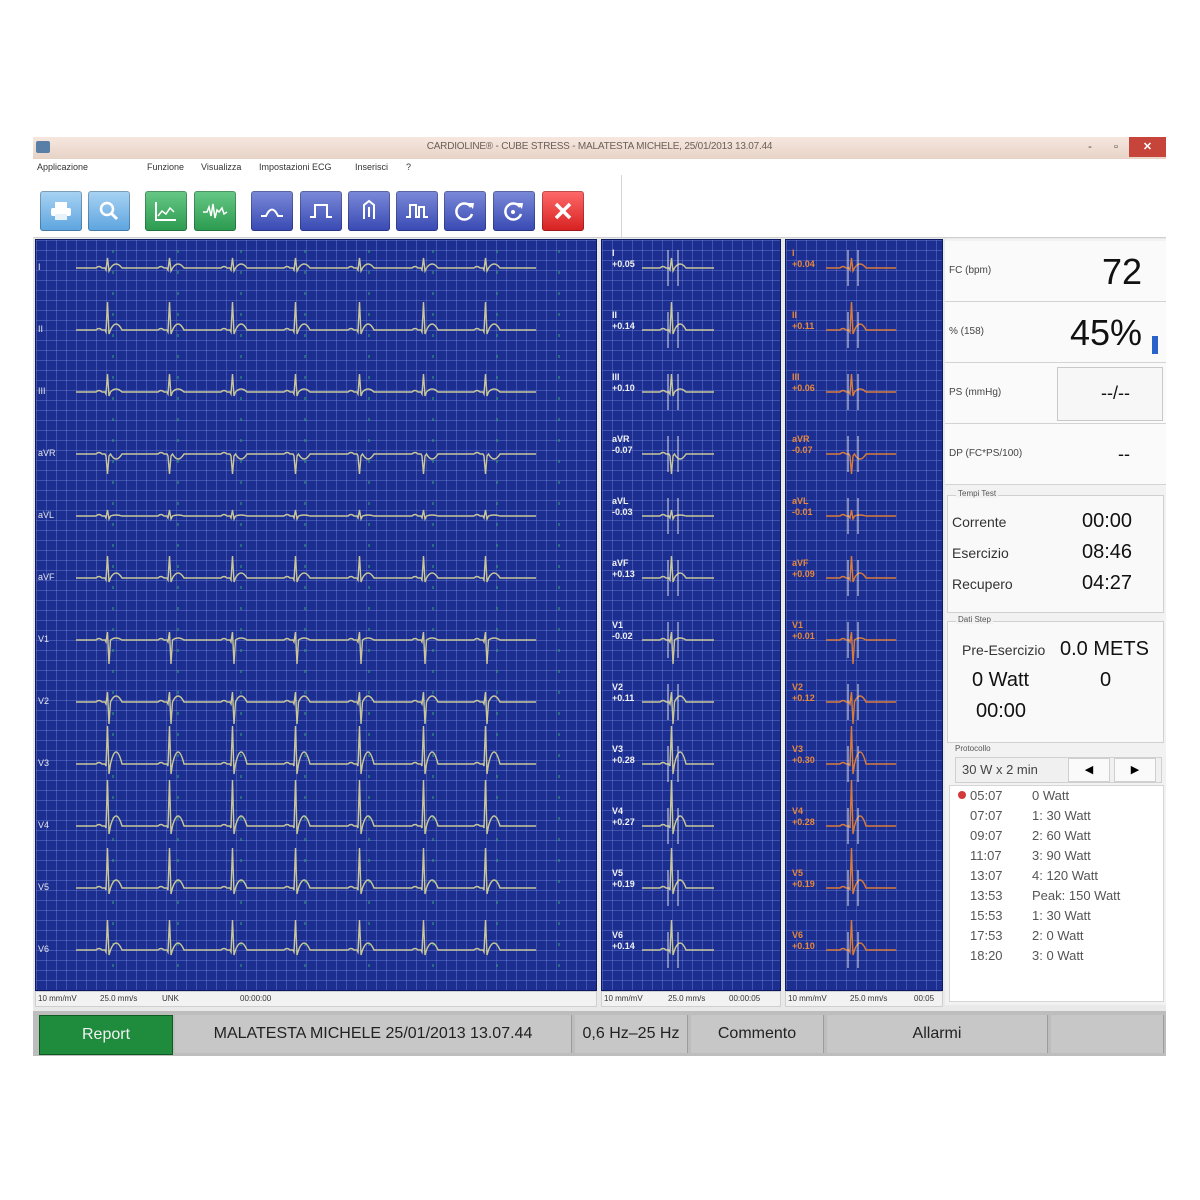  I want to click on trend-icon, so click(165, 211).